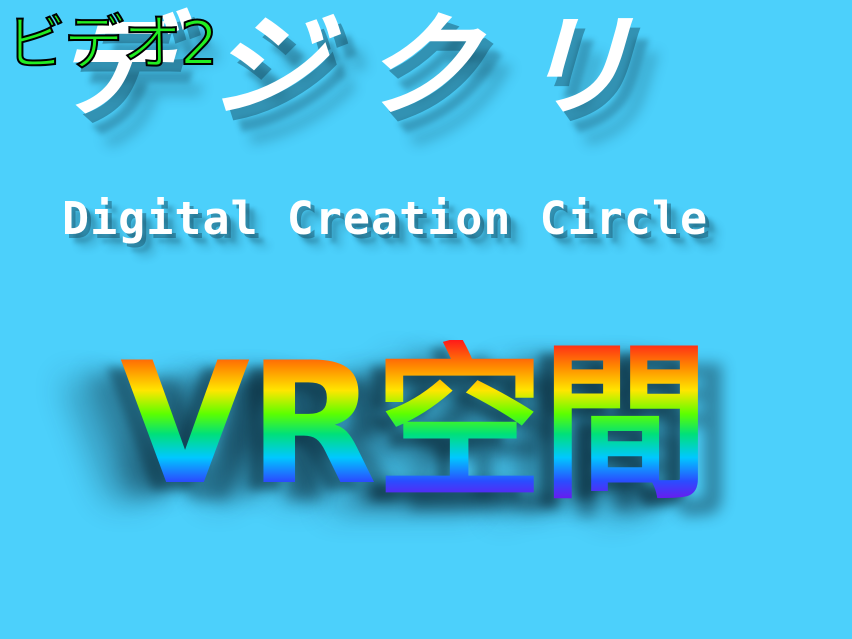 Image resolution: width=852 pixels, height=639 pixels. What do you see at coordinates (112, 44) in the screenshot?
I see `video-number-label: ビデオ2` at bounding box center [112, 44].